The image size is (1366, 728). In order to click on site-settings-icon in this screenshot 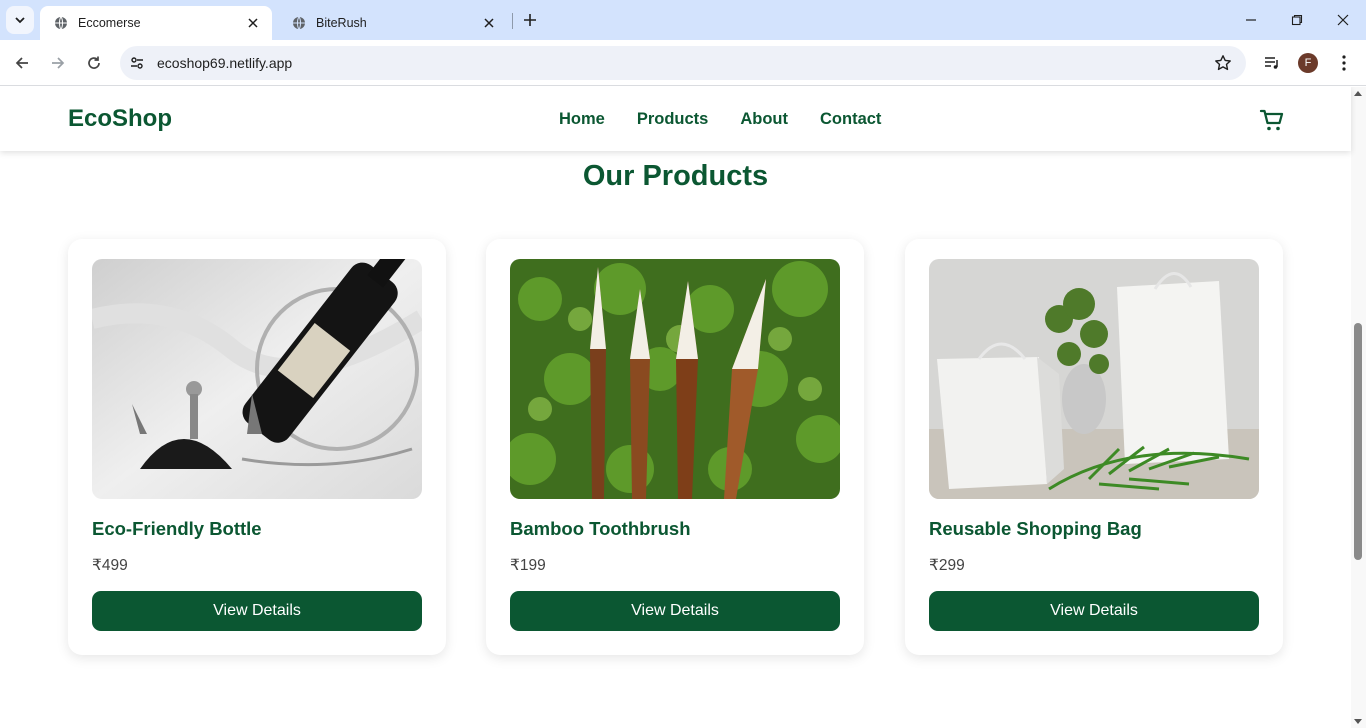, I will do `click(137, 63)`.